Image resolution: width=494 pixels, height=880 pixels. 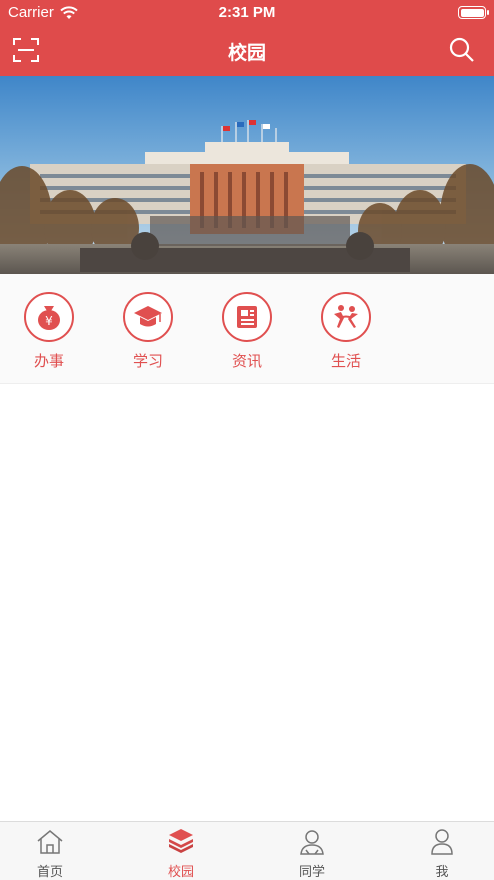 I want to click on tab-label: 首页, so click(x=49, y=872).